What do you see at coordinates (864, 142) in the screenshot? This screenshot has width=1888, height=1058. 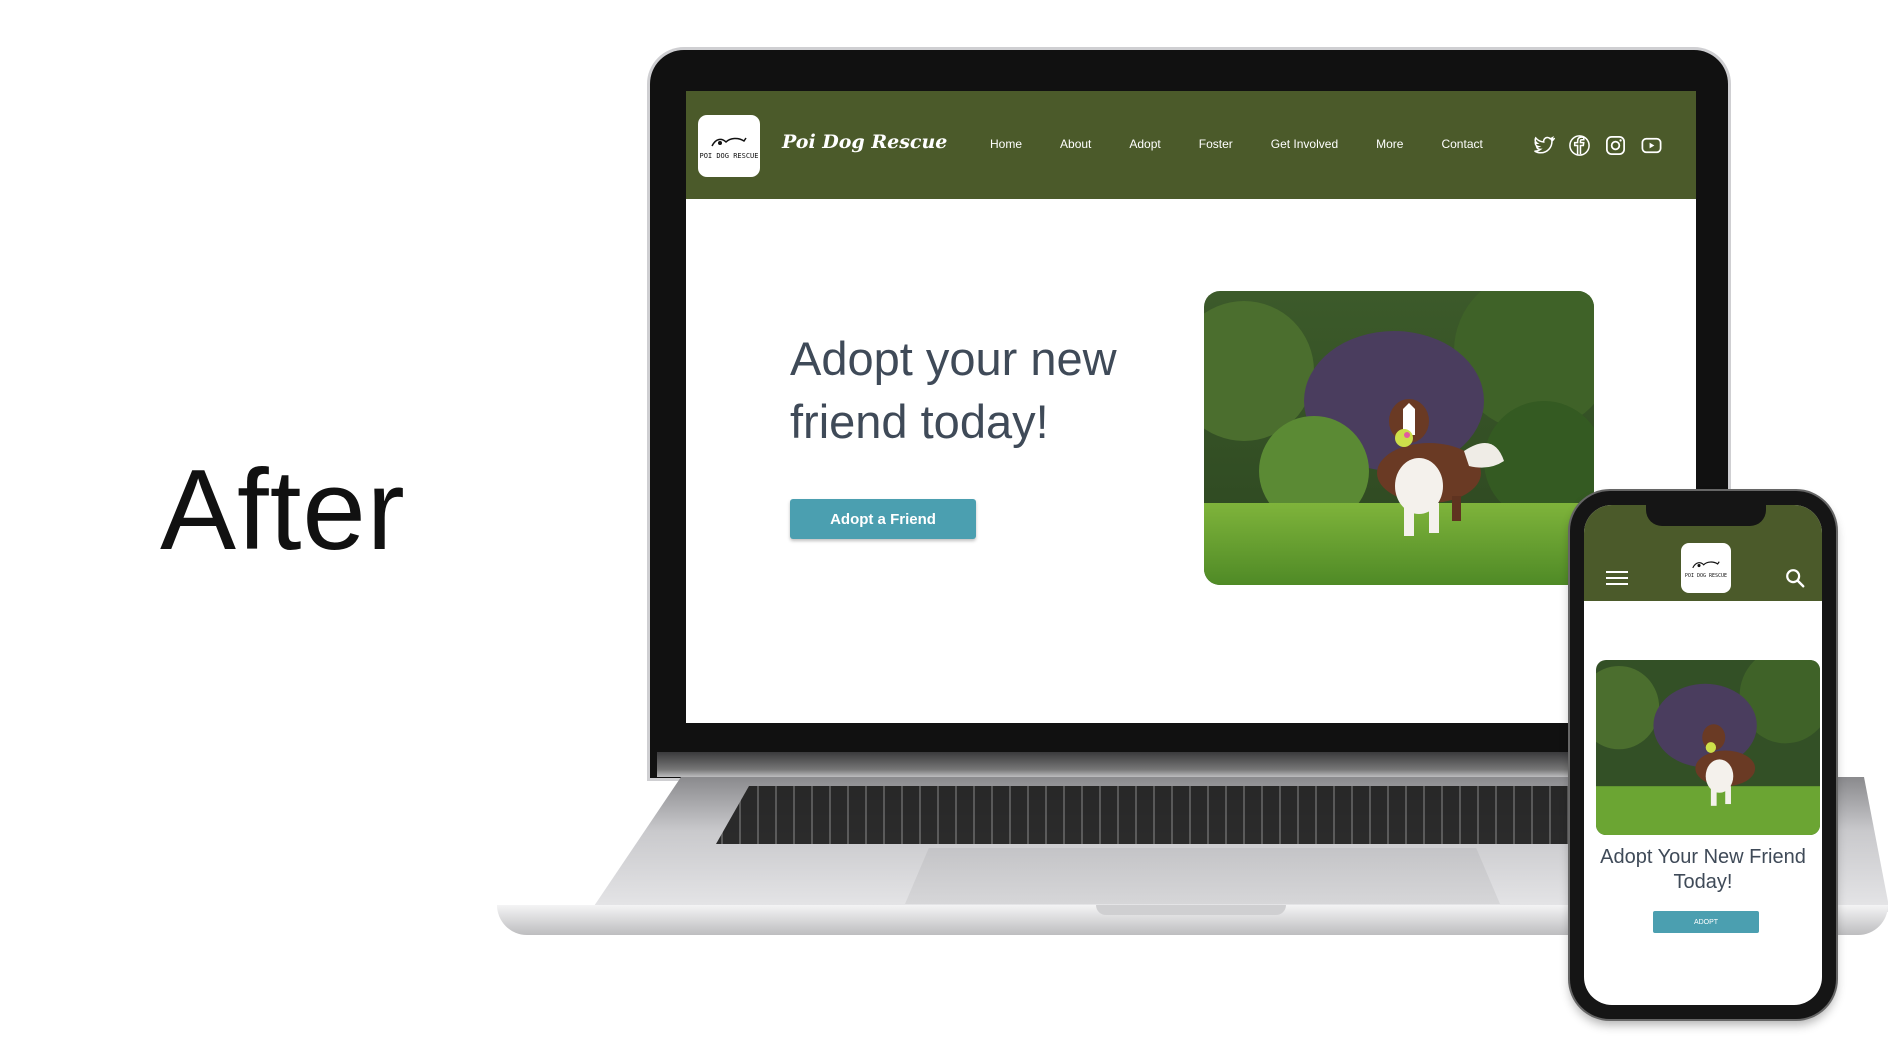 I see `brand-name: Poi Dog Rescue` at bounding box center [864, 142].